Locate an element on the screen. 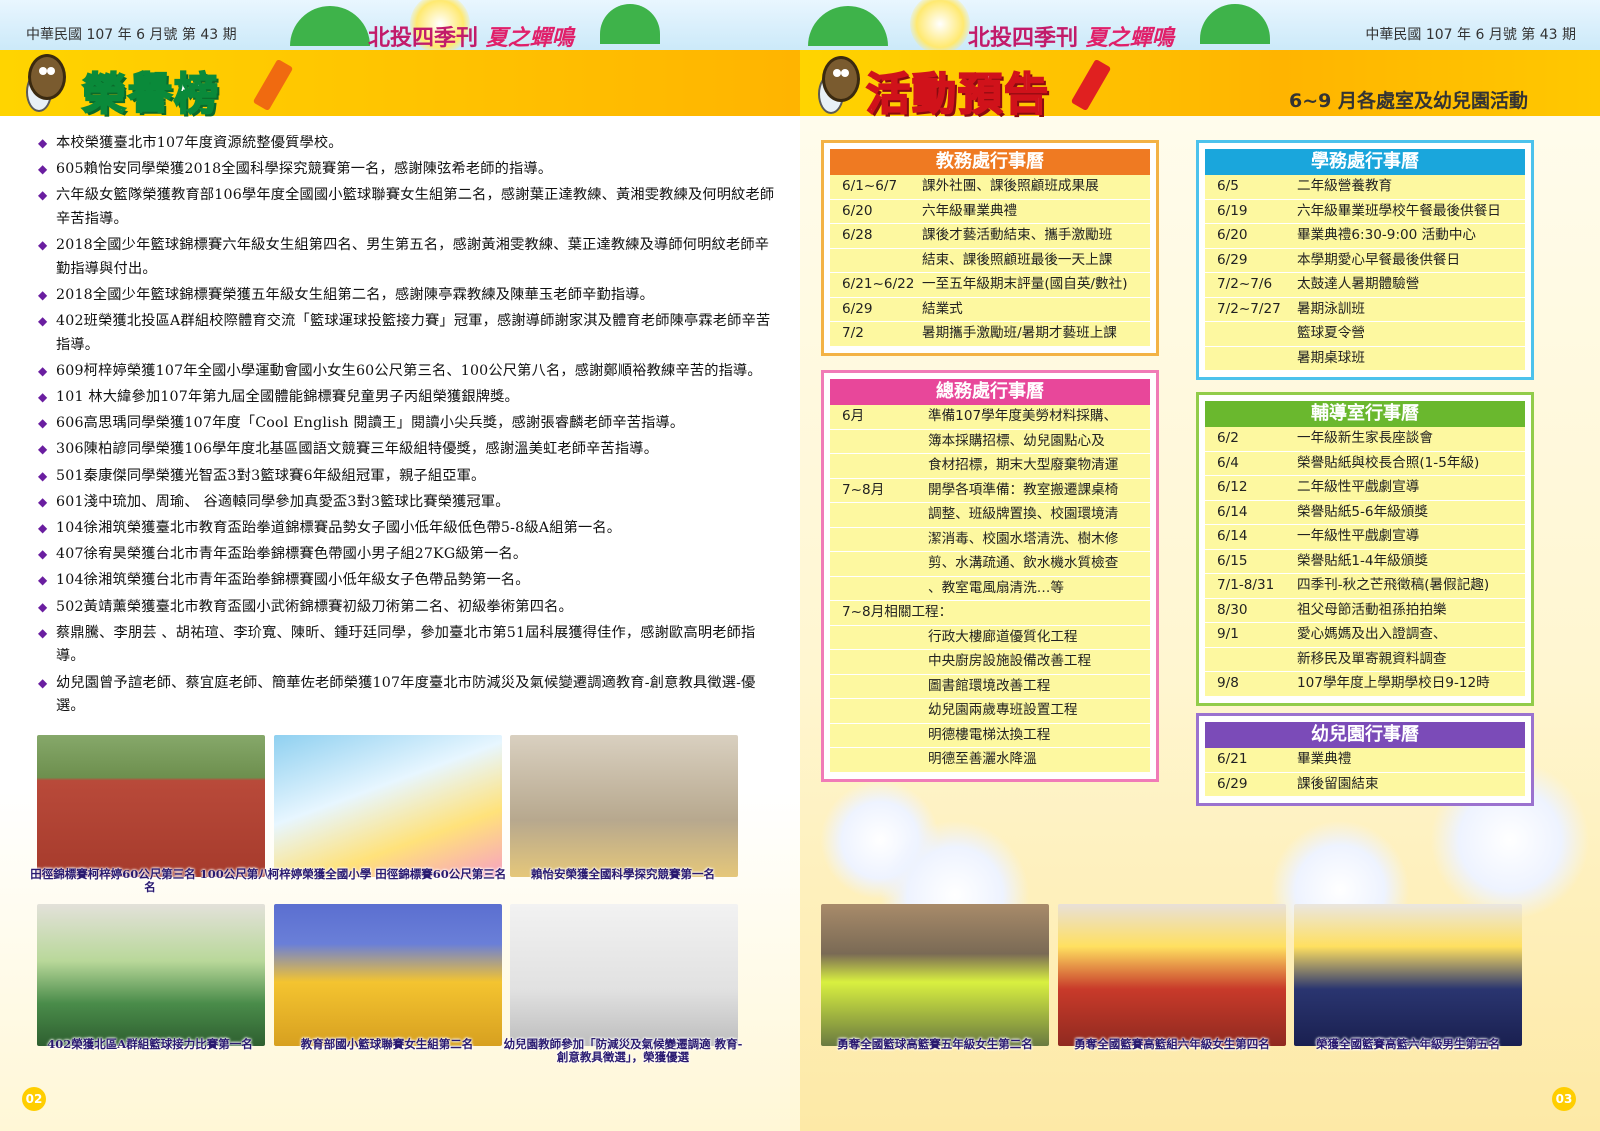 The width and height of the screenshot is (1600, 1131). calendar-row: 6/29 課後留園結束 is located at coordinates (1365, 784).